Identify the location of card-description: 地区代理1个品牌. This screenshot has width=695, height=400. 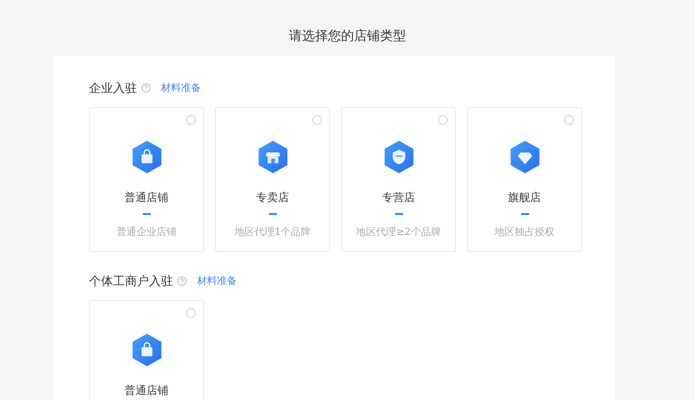
(272, 232).